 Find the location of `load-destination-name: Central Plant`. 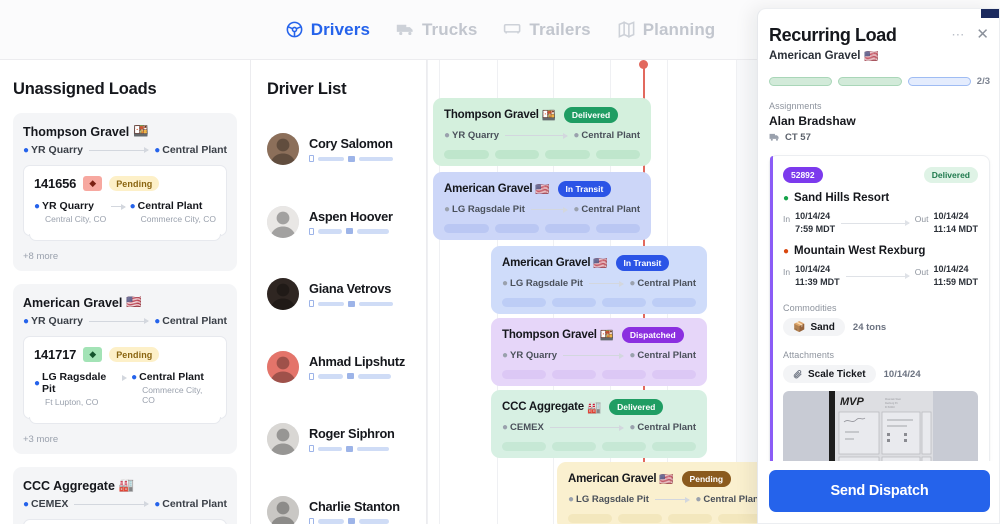

load-destination-name: Central Plant is located at coordinates (171, 377).